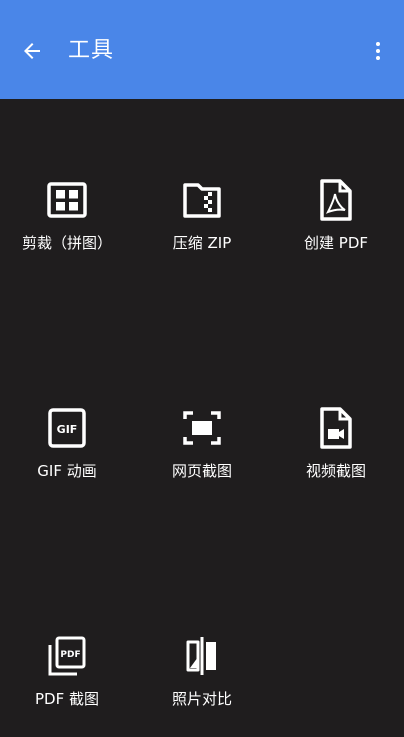  What do you see at coordinates (202, 454) in the screenshot?
I see `tool-webpage-screenshot: 网页截图` at bounding box center [202, 454].